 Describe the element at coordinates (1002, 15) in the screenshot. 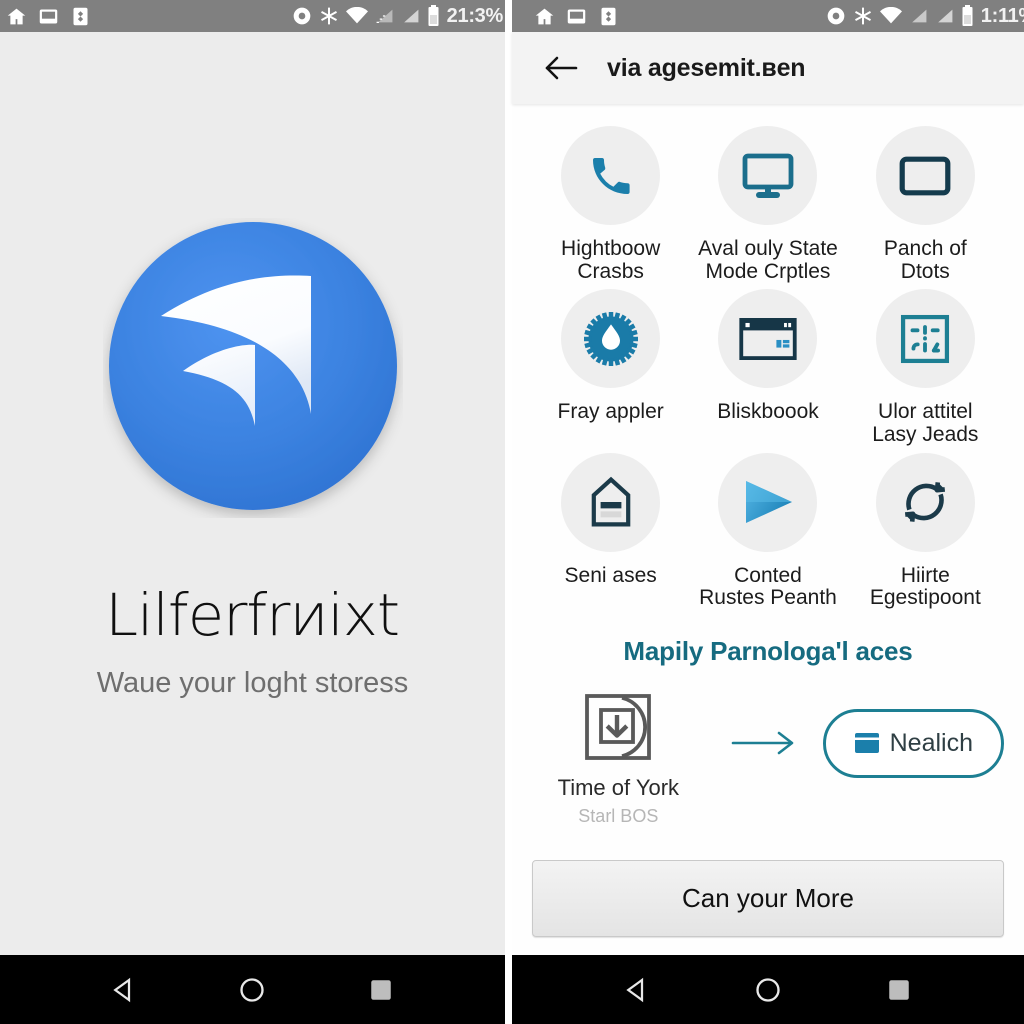

I see `status-clock: 1:11%` at that location.